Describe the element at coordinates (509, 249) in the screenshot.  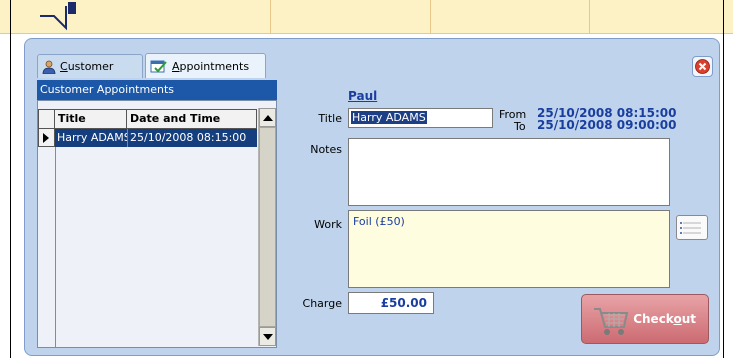
I see `work-field: Foil (£50)` at that location.